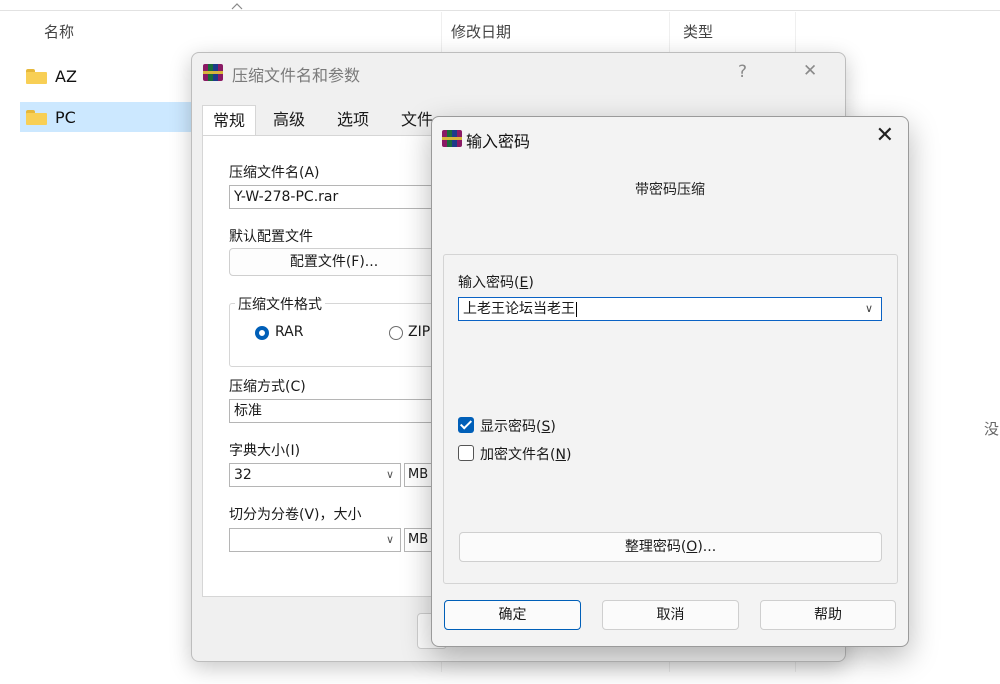 The image size is (1000, 684). What do you see at coordinates (500, 5) in the screenshot?
I see `explorer-header-line` at bounding box center [500, 5].